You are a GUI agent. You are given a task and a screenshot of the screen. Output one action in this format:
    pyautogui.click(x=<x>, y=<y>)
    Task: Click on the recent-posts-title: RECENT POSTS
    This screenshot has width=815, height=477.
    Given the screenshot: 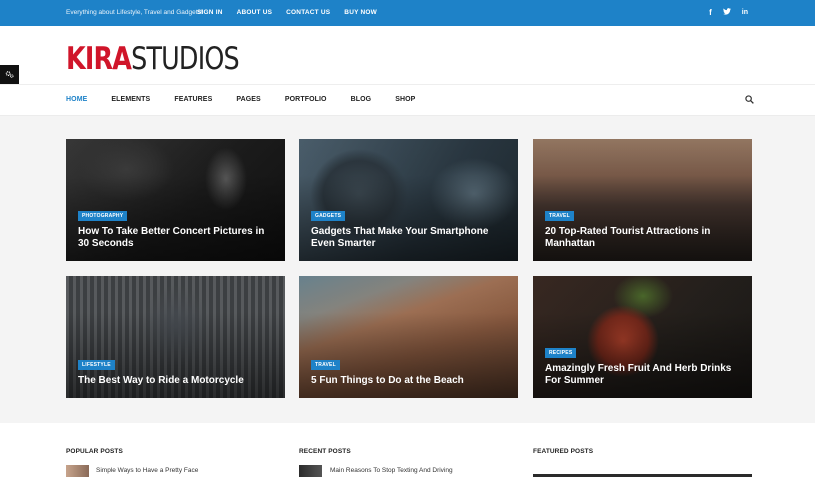 What is the action you would take?
    pyautogui.click(x=325, y=451)
    